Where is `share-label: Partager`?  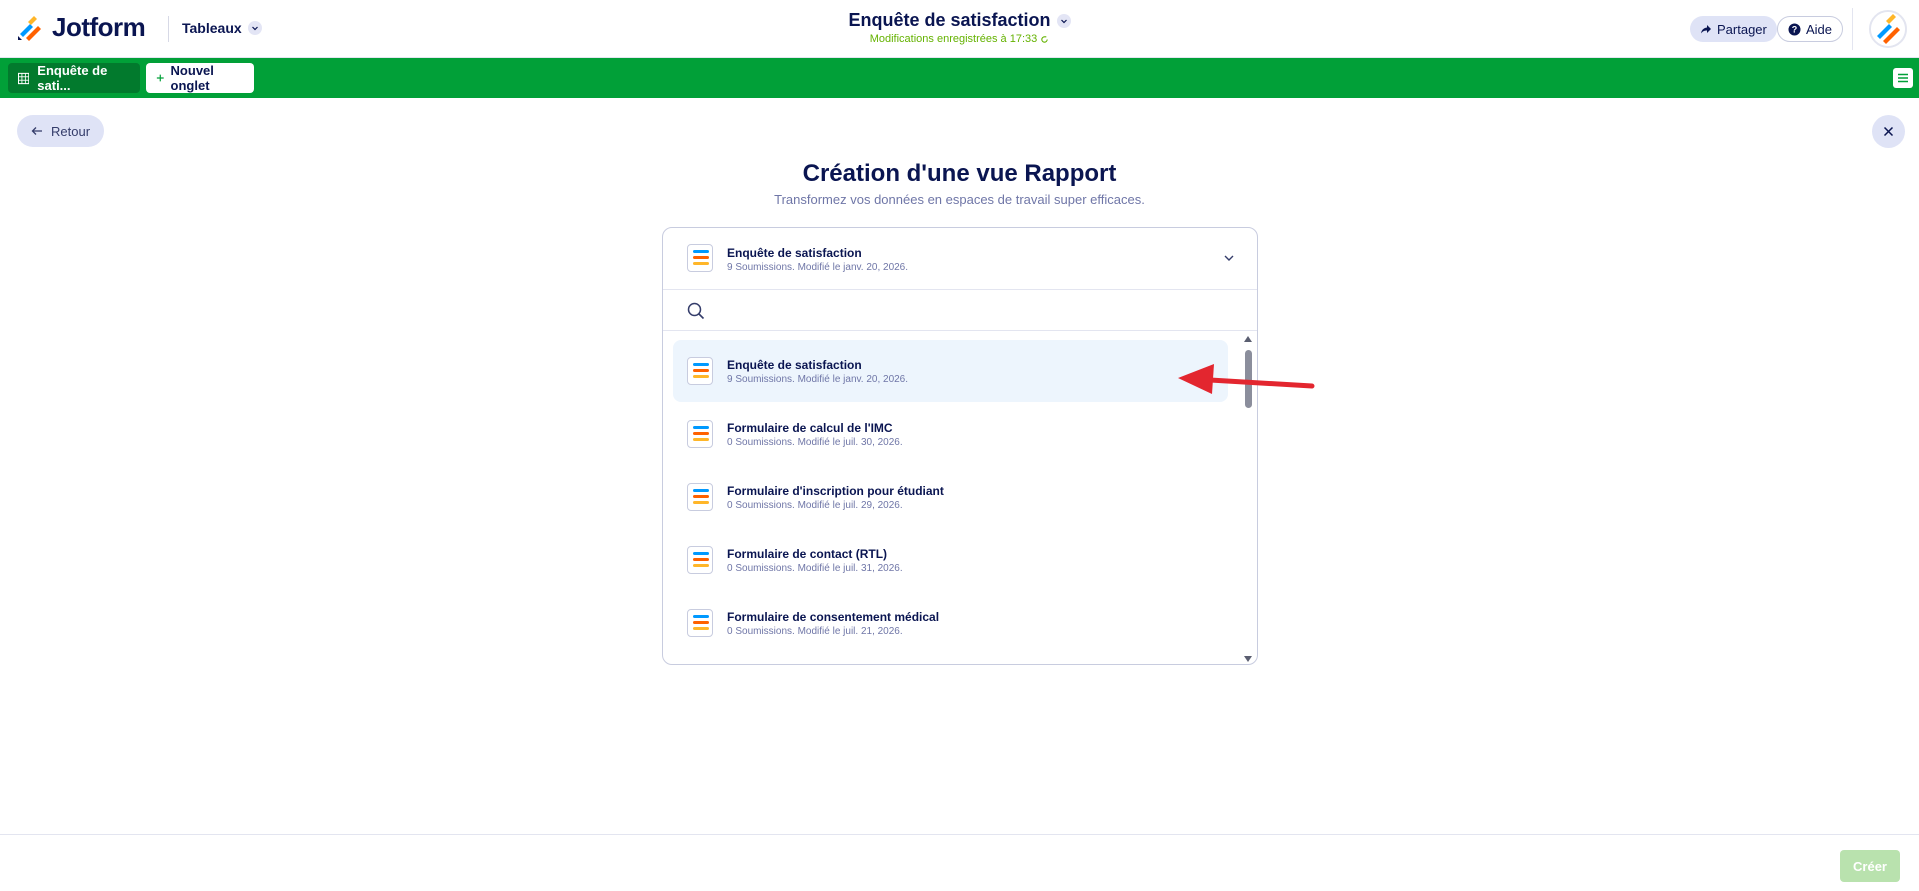 share-label: Partager is located at coordinates (1742, 29).